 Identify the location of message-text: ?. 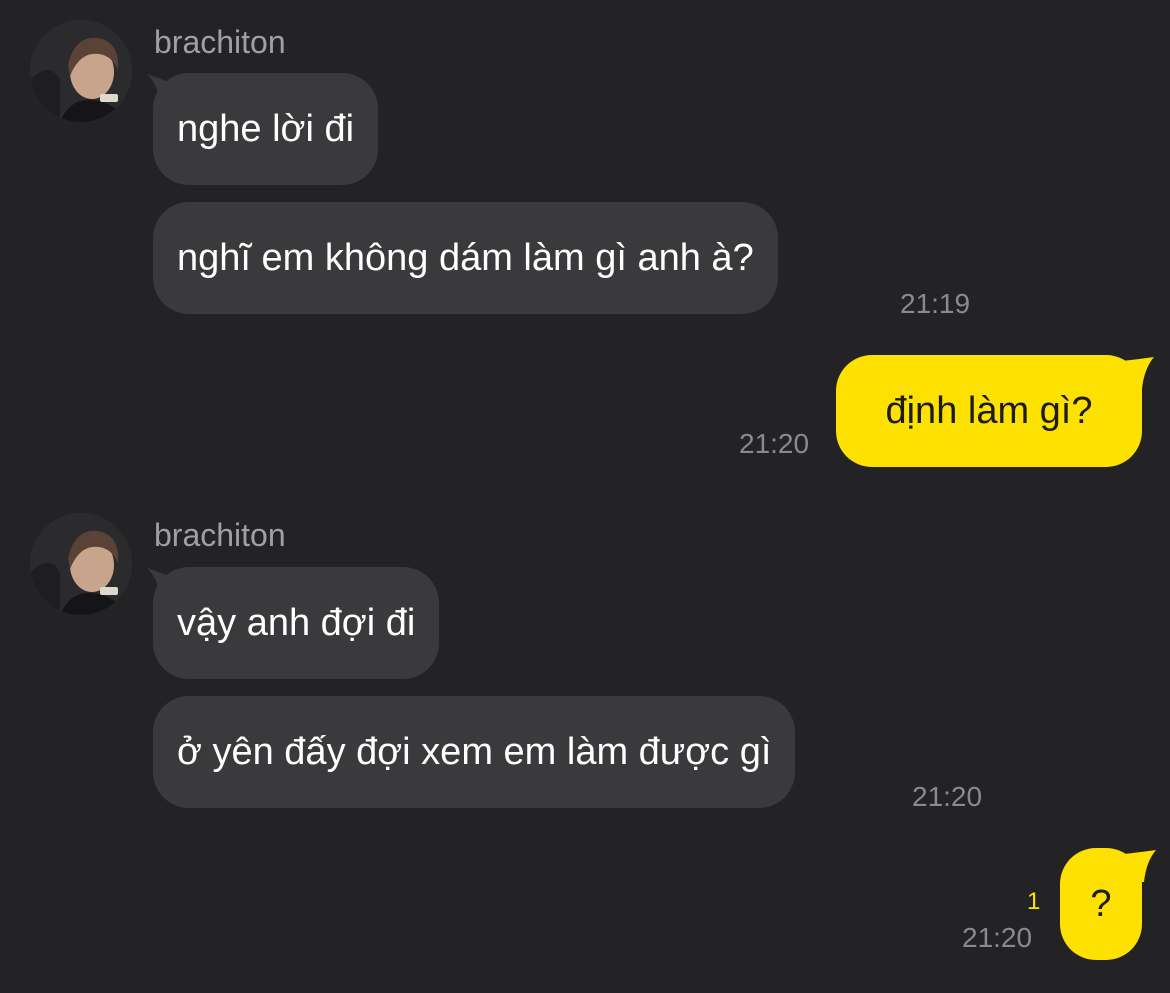
(1101, 904).